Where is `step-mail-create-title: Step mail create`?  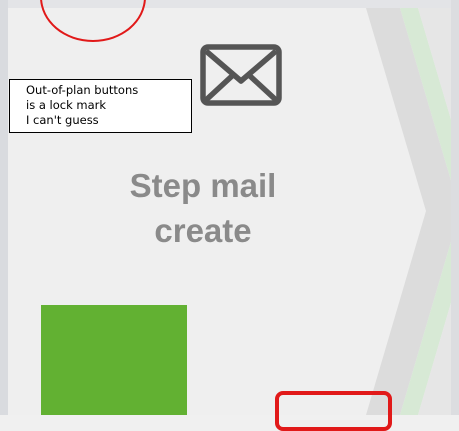
step-mail-create-title: Step mail create is located at coordinates (203, 208).